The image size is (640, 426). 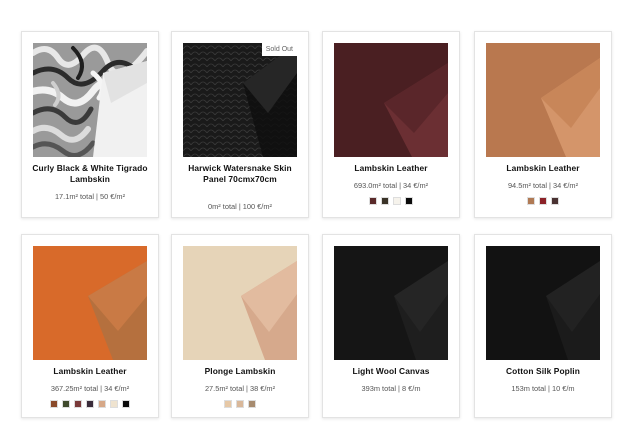 What do you see at coordinates (90, 196) in the screenshot?
I see `product-stock-price: 17.1m² total | 50 €/m²` at bounding box center [90, 196].